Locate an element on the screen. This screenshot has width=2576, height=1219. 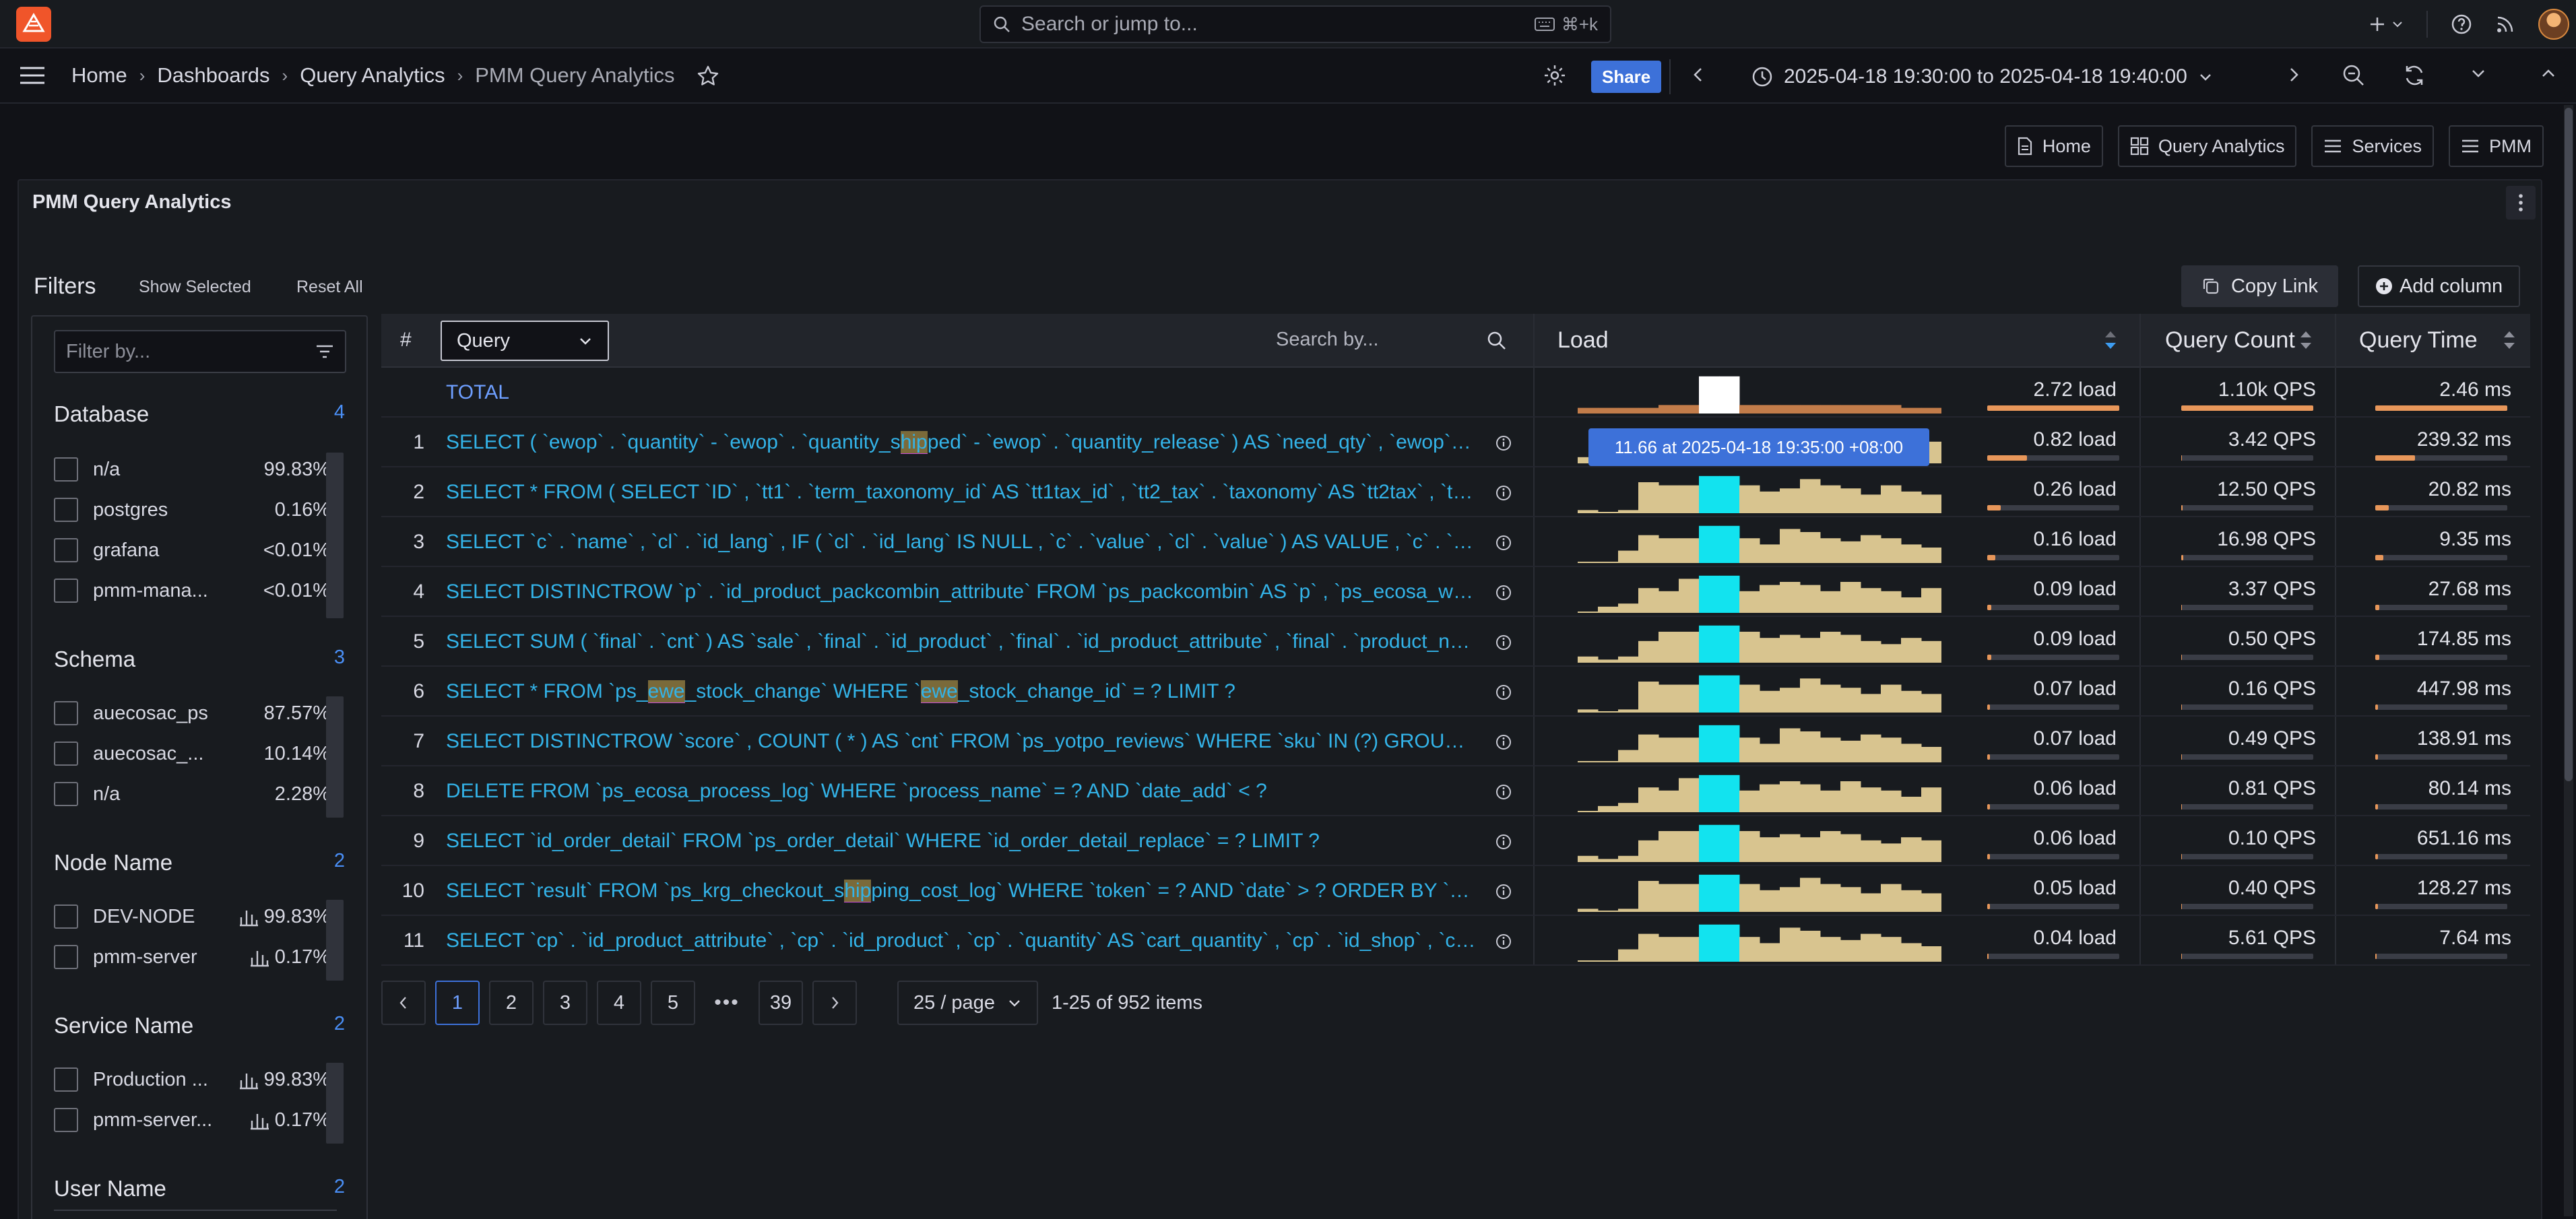
refresh-icon is located at coordinates (2414, 75).